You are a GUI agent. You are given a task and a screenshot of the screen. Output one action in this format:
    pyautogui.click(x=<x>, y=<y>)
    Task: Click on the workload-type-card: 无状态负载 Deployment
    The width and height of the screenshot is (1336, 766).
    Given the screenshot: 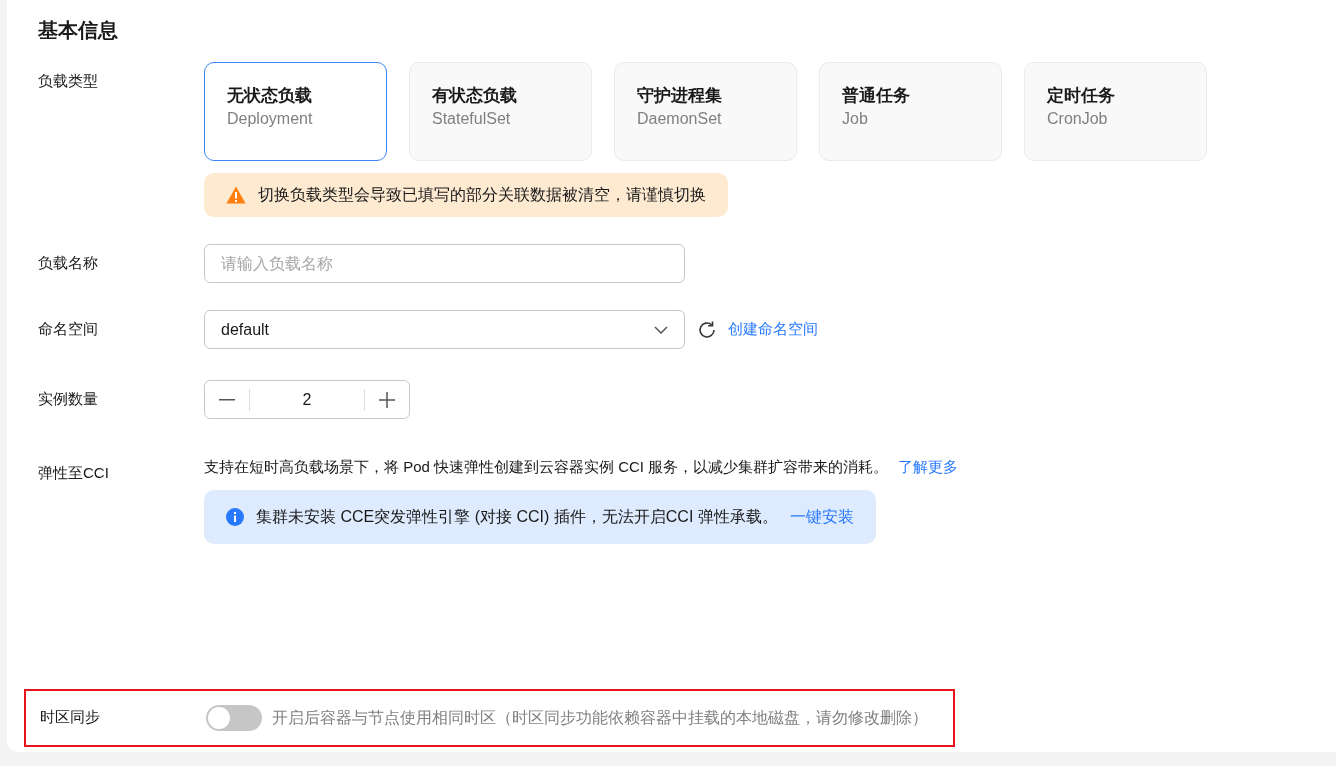 What is the action you would take?
    pyautogui.click(x=295, y=111)
    